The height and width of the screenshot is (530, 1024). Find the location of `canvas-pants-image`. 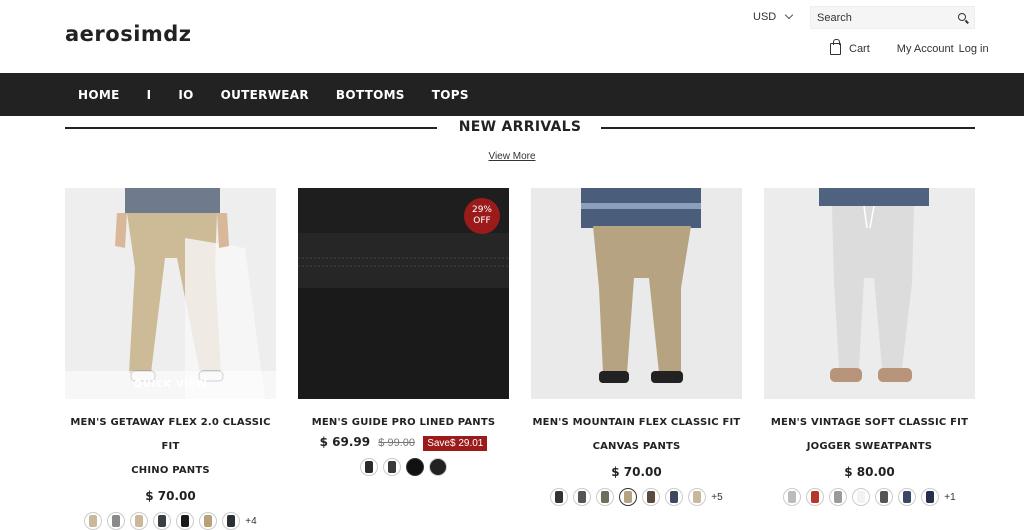

canvas-pants-image is located at coordinates (636, 293).